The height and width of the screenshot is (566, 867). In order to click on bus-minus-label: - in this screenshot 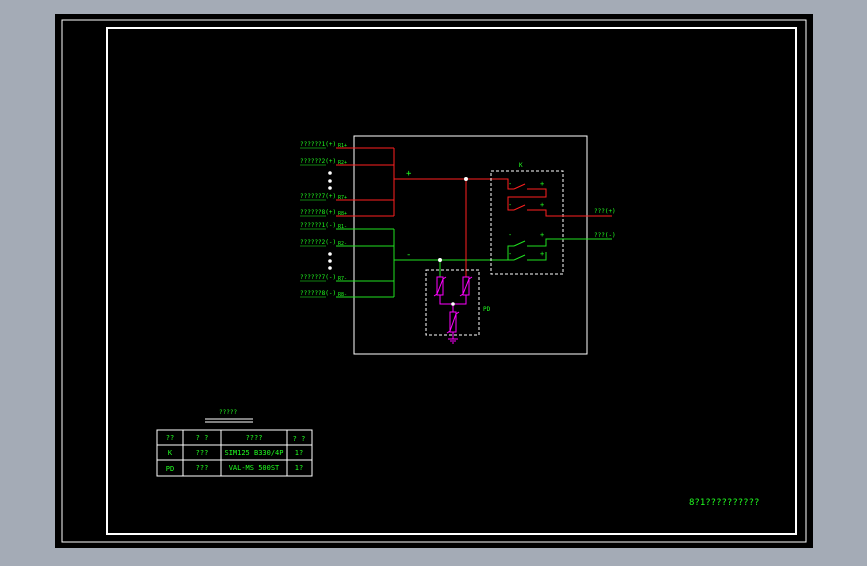, I will do `click(408, 255)`.